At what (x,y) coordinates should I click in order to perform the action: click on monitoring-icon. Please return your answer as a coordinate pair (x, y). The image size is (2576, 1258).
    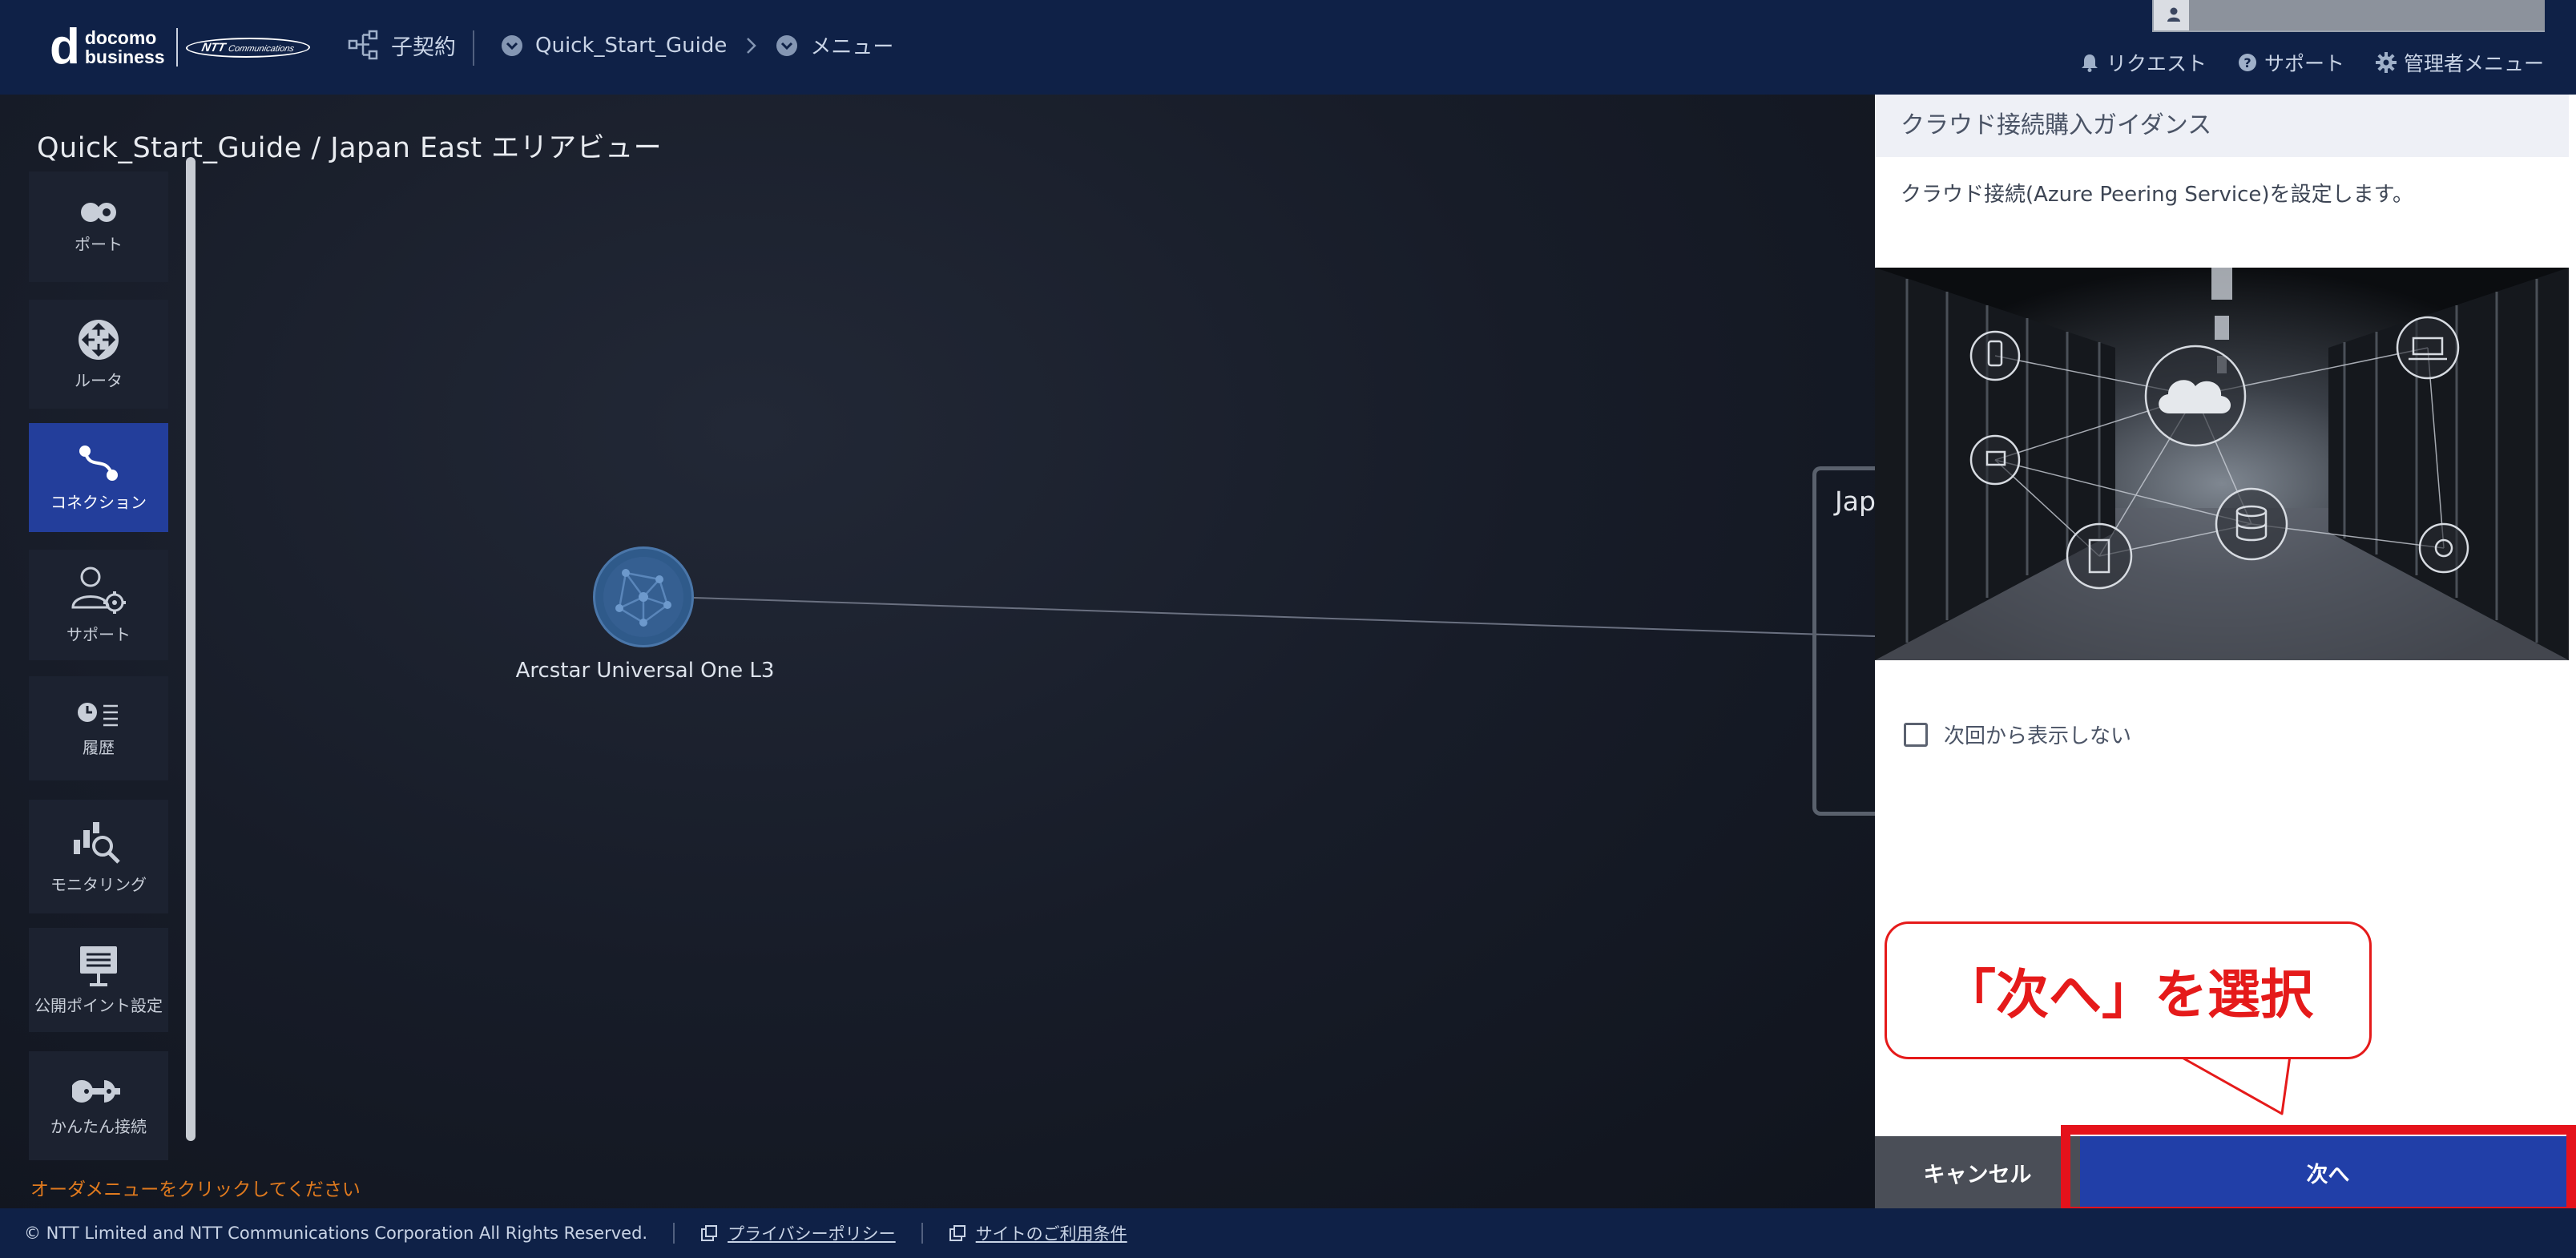
    Looking at the image, I should click on (97, 843).